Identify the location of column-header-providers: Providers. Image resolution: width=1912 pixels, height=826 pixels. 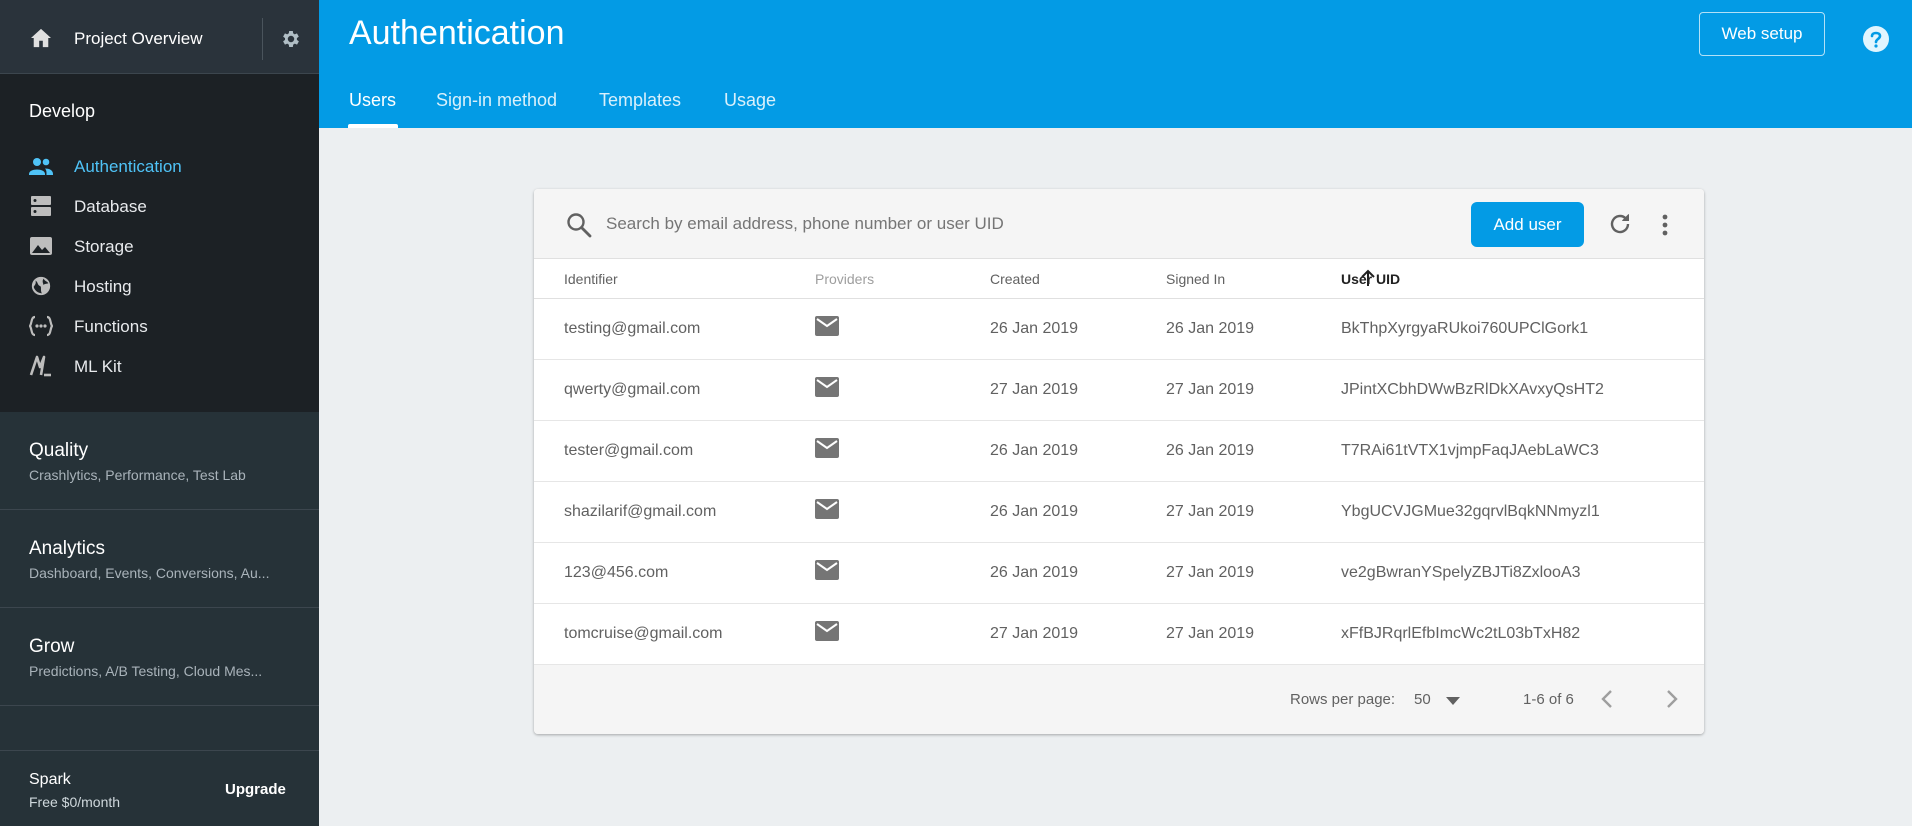
(845, 279).